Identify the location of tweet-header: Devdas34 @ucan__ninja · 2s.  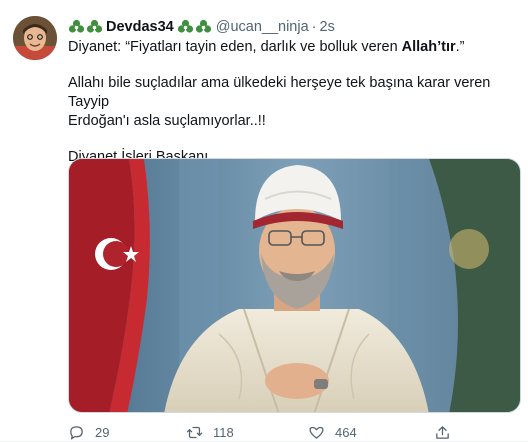
(201, 27).